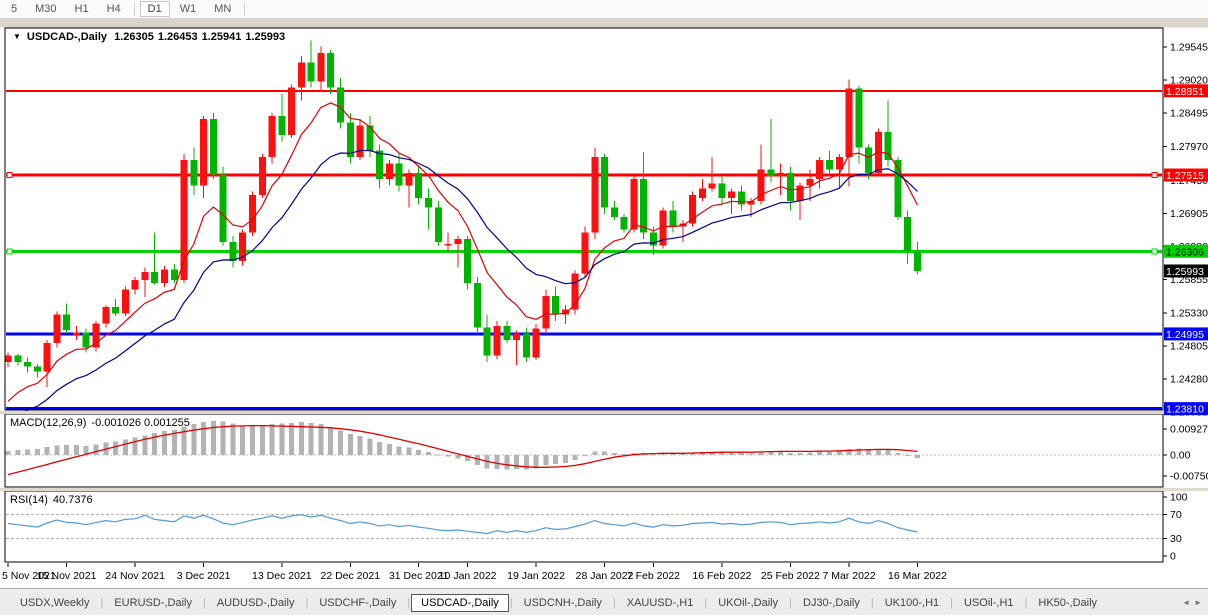 Image resolution: width=1208 pixels, height=615 pixels. What do you see at coordinates (563, 603) in the screenshot?
I see `tab-usdcnh-daily: USDCNH-,Daily` at bounding box center [563, 603].